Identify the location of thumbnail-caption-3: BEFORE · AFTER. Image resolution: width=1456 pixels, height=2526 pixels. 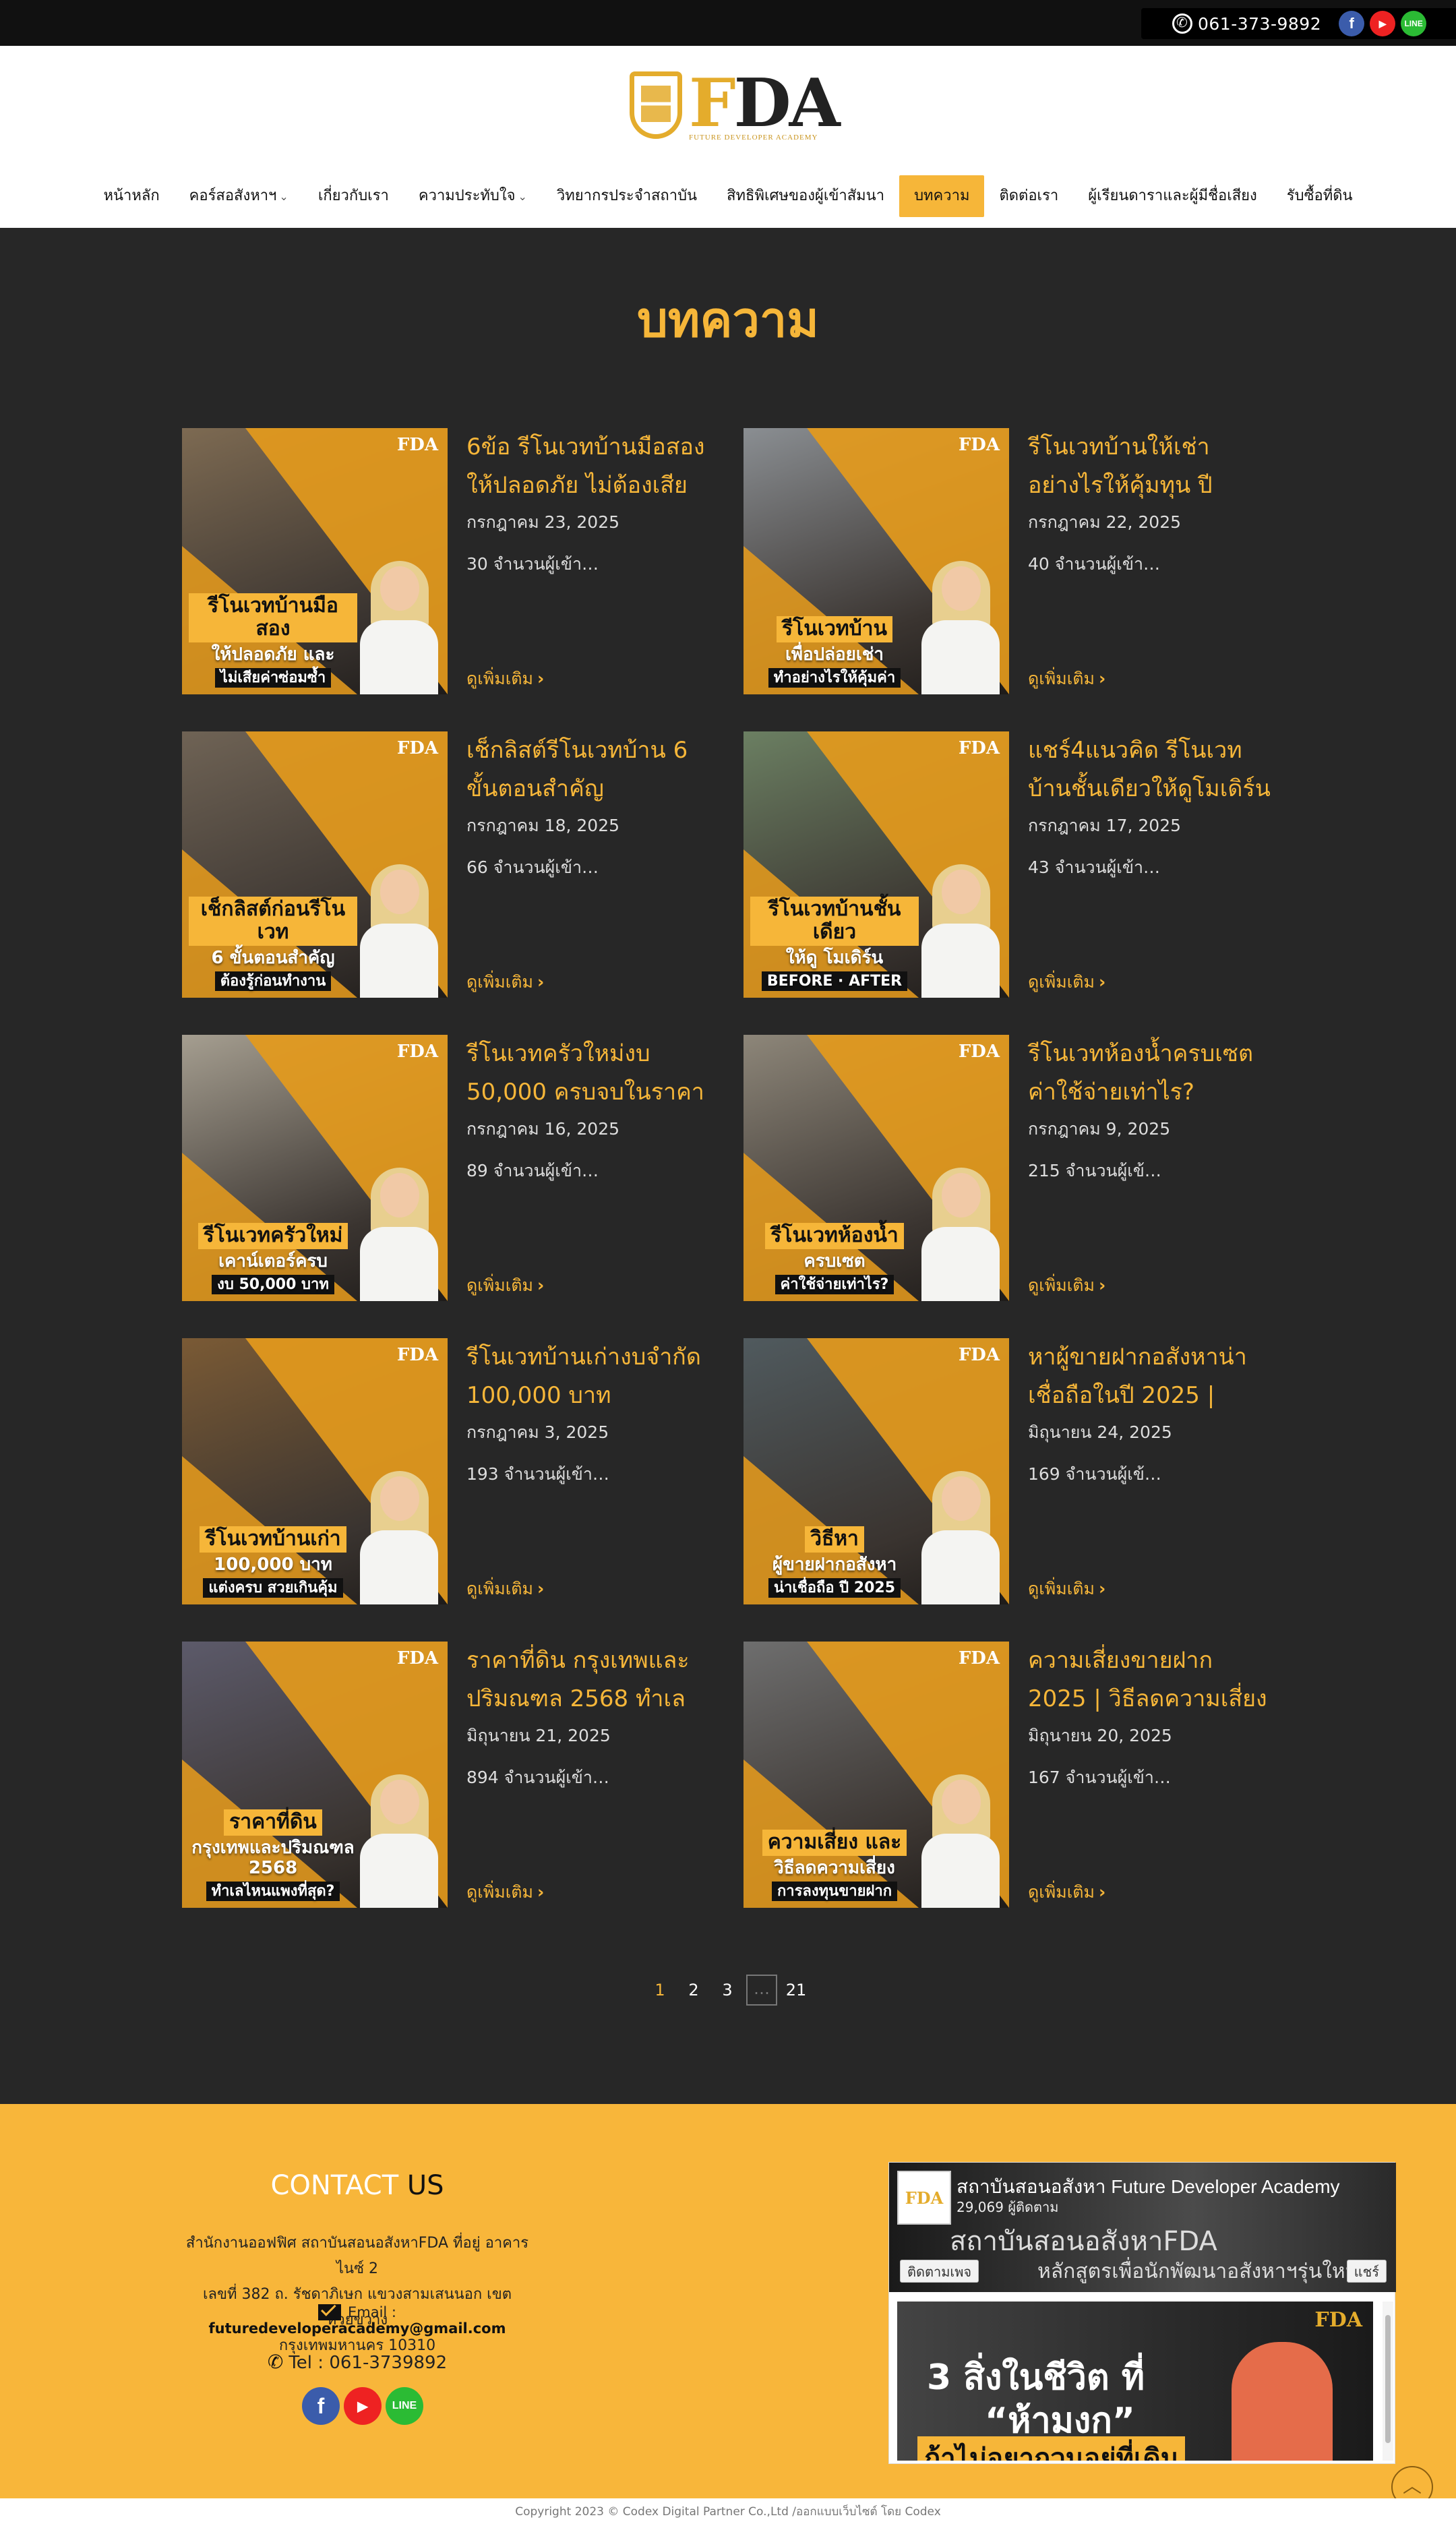
(834, 981).